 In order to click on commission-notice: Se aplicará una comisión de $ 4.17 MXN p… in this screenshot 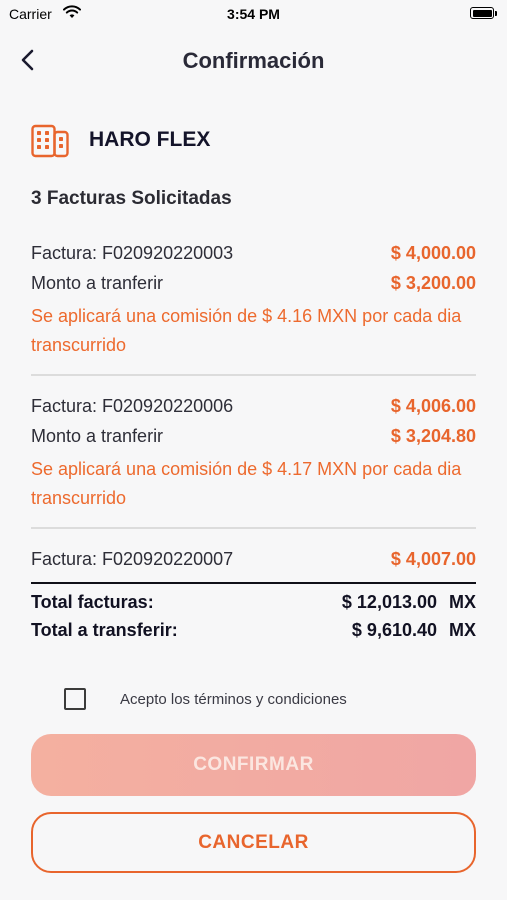, I will do `click(246, 483)`.